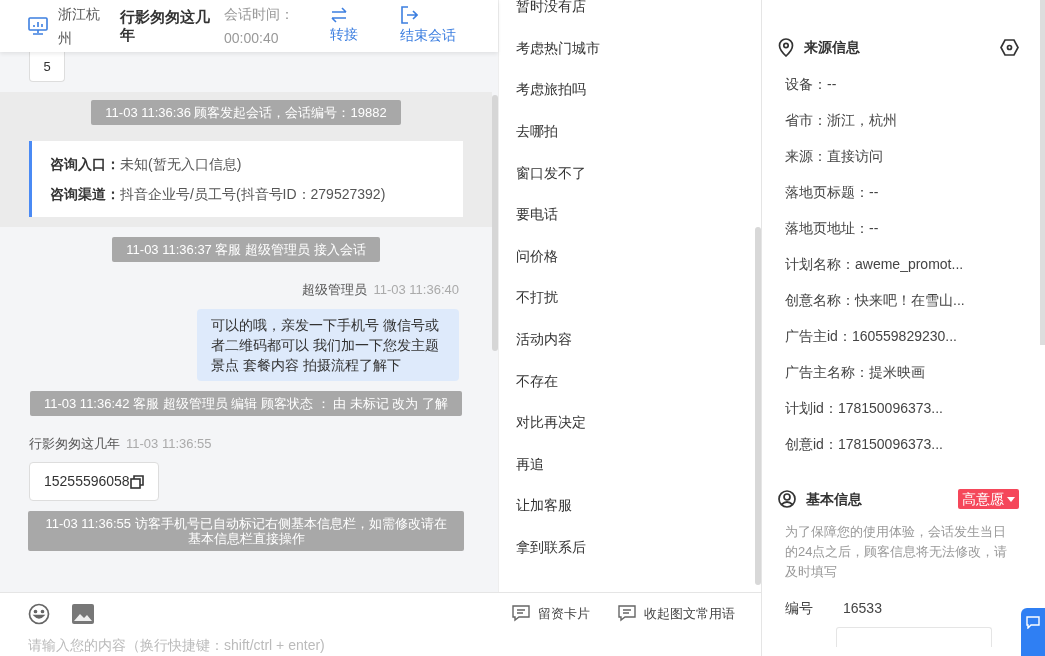 The height and width of the screenshot is (656, 1045). What do you see at coordinates (165, 26) in the screenshot?
I see `customer-name: 行影匆匆这几年` at bounding box center [165, 26].